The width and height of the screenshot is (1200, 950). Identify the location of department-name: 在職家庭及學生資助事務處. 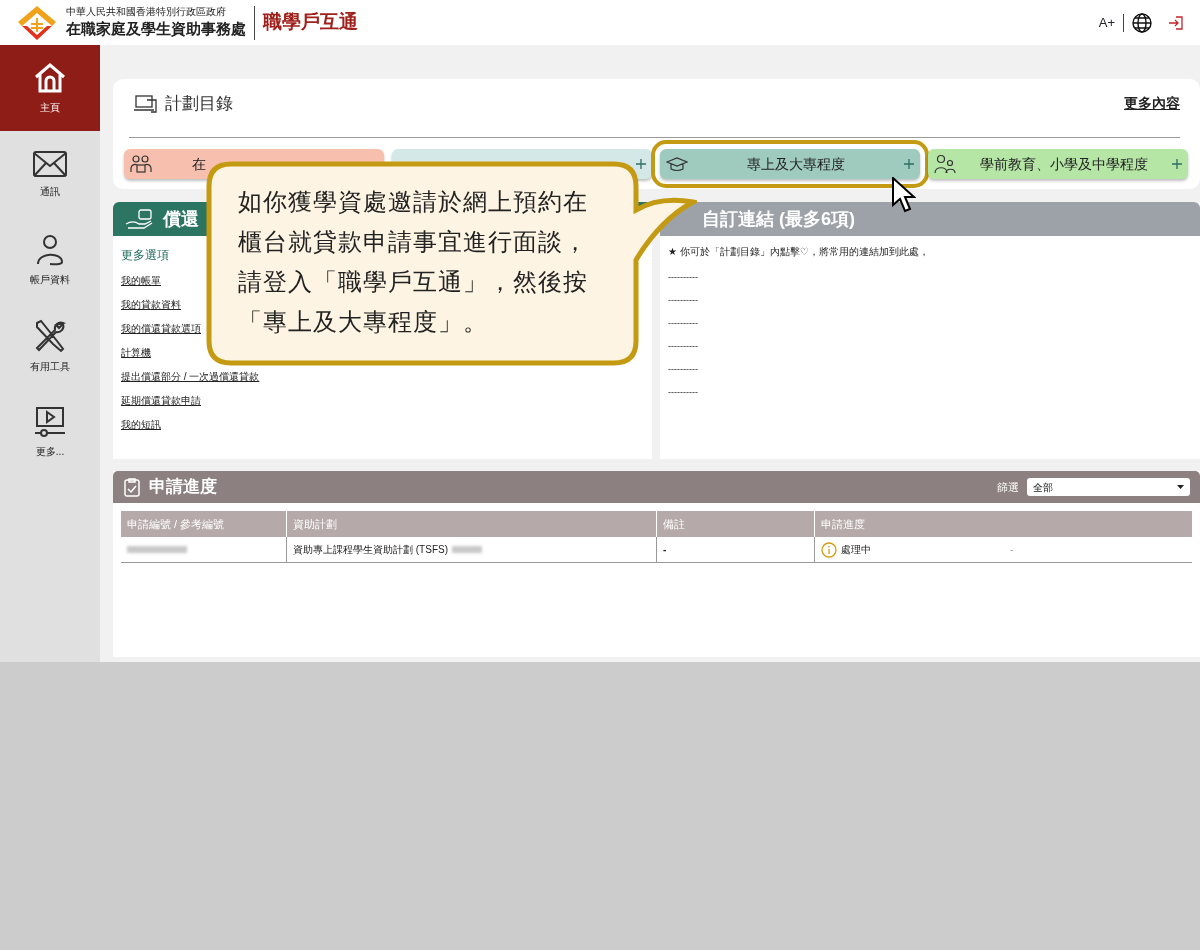
(156, 29).